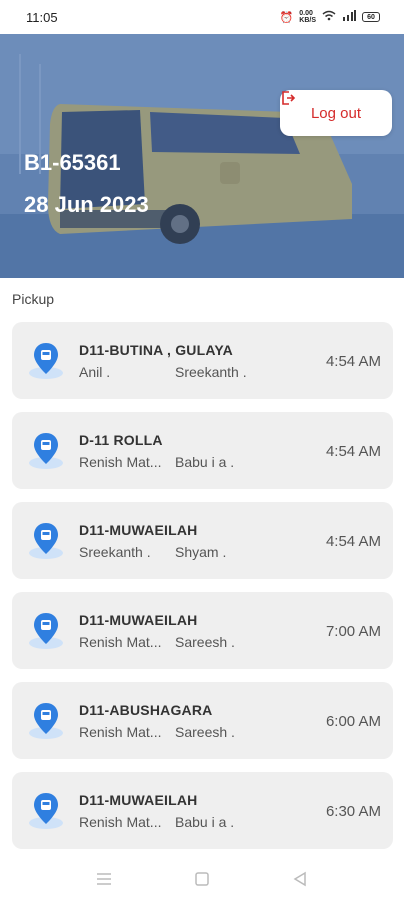  Describe the element at coordinates (104, 879) in the screenshot. I see `menu-icon` at that location.